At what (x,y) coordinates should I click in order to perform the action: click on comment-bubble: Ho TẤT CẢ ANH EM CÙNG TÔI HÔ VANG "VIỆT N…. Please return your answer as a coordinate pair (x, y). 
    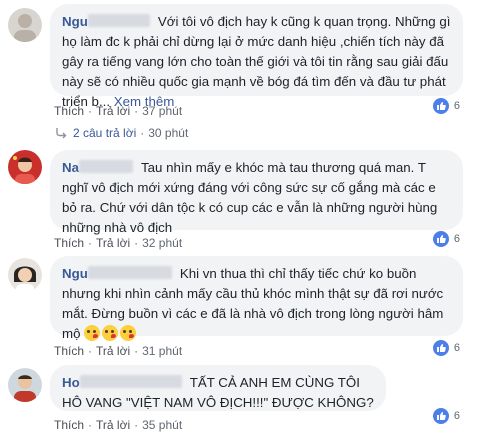
    Looking at the image, I should click on (218, 388).